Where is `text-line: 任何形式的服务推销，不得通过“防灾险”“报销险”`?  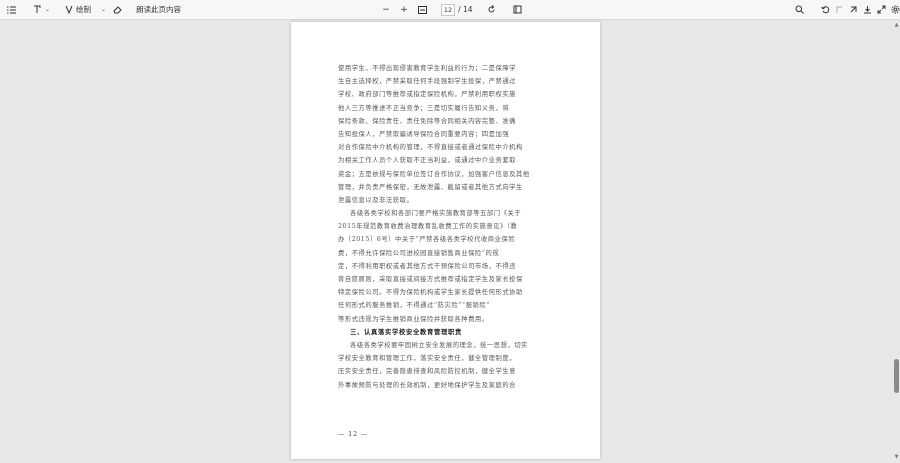
text-line: 任何形式的服务推销，不得通过“防灾险”“报销险” is located at coordinates (414, 306).